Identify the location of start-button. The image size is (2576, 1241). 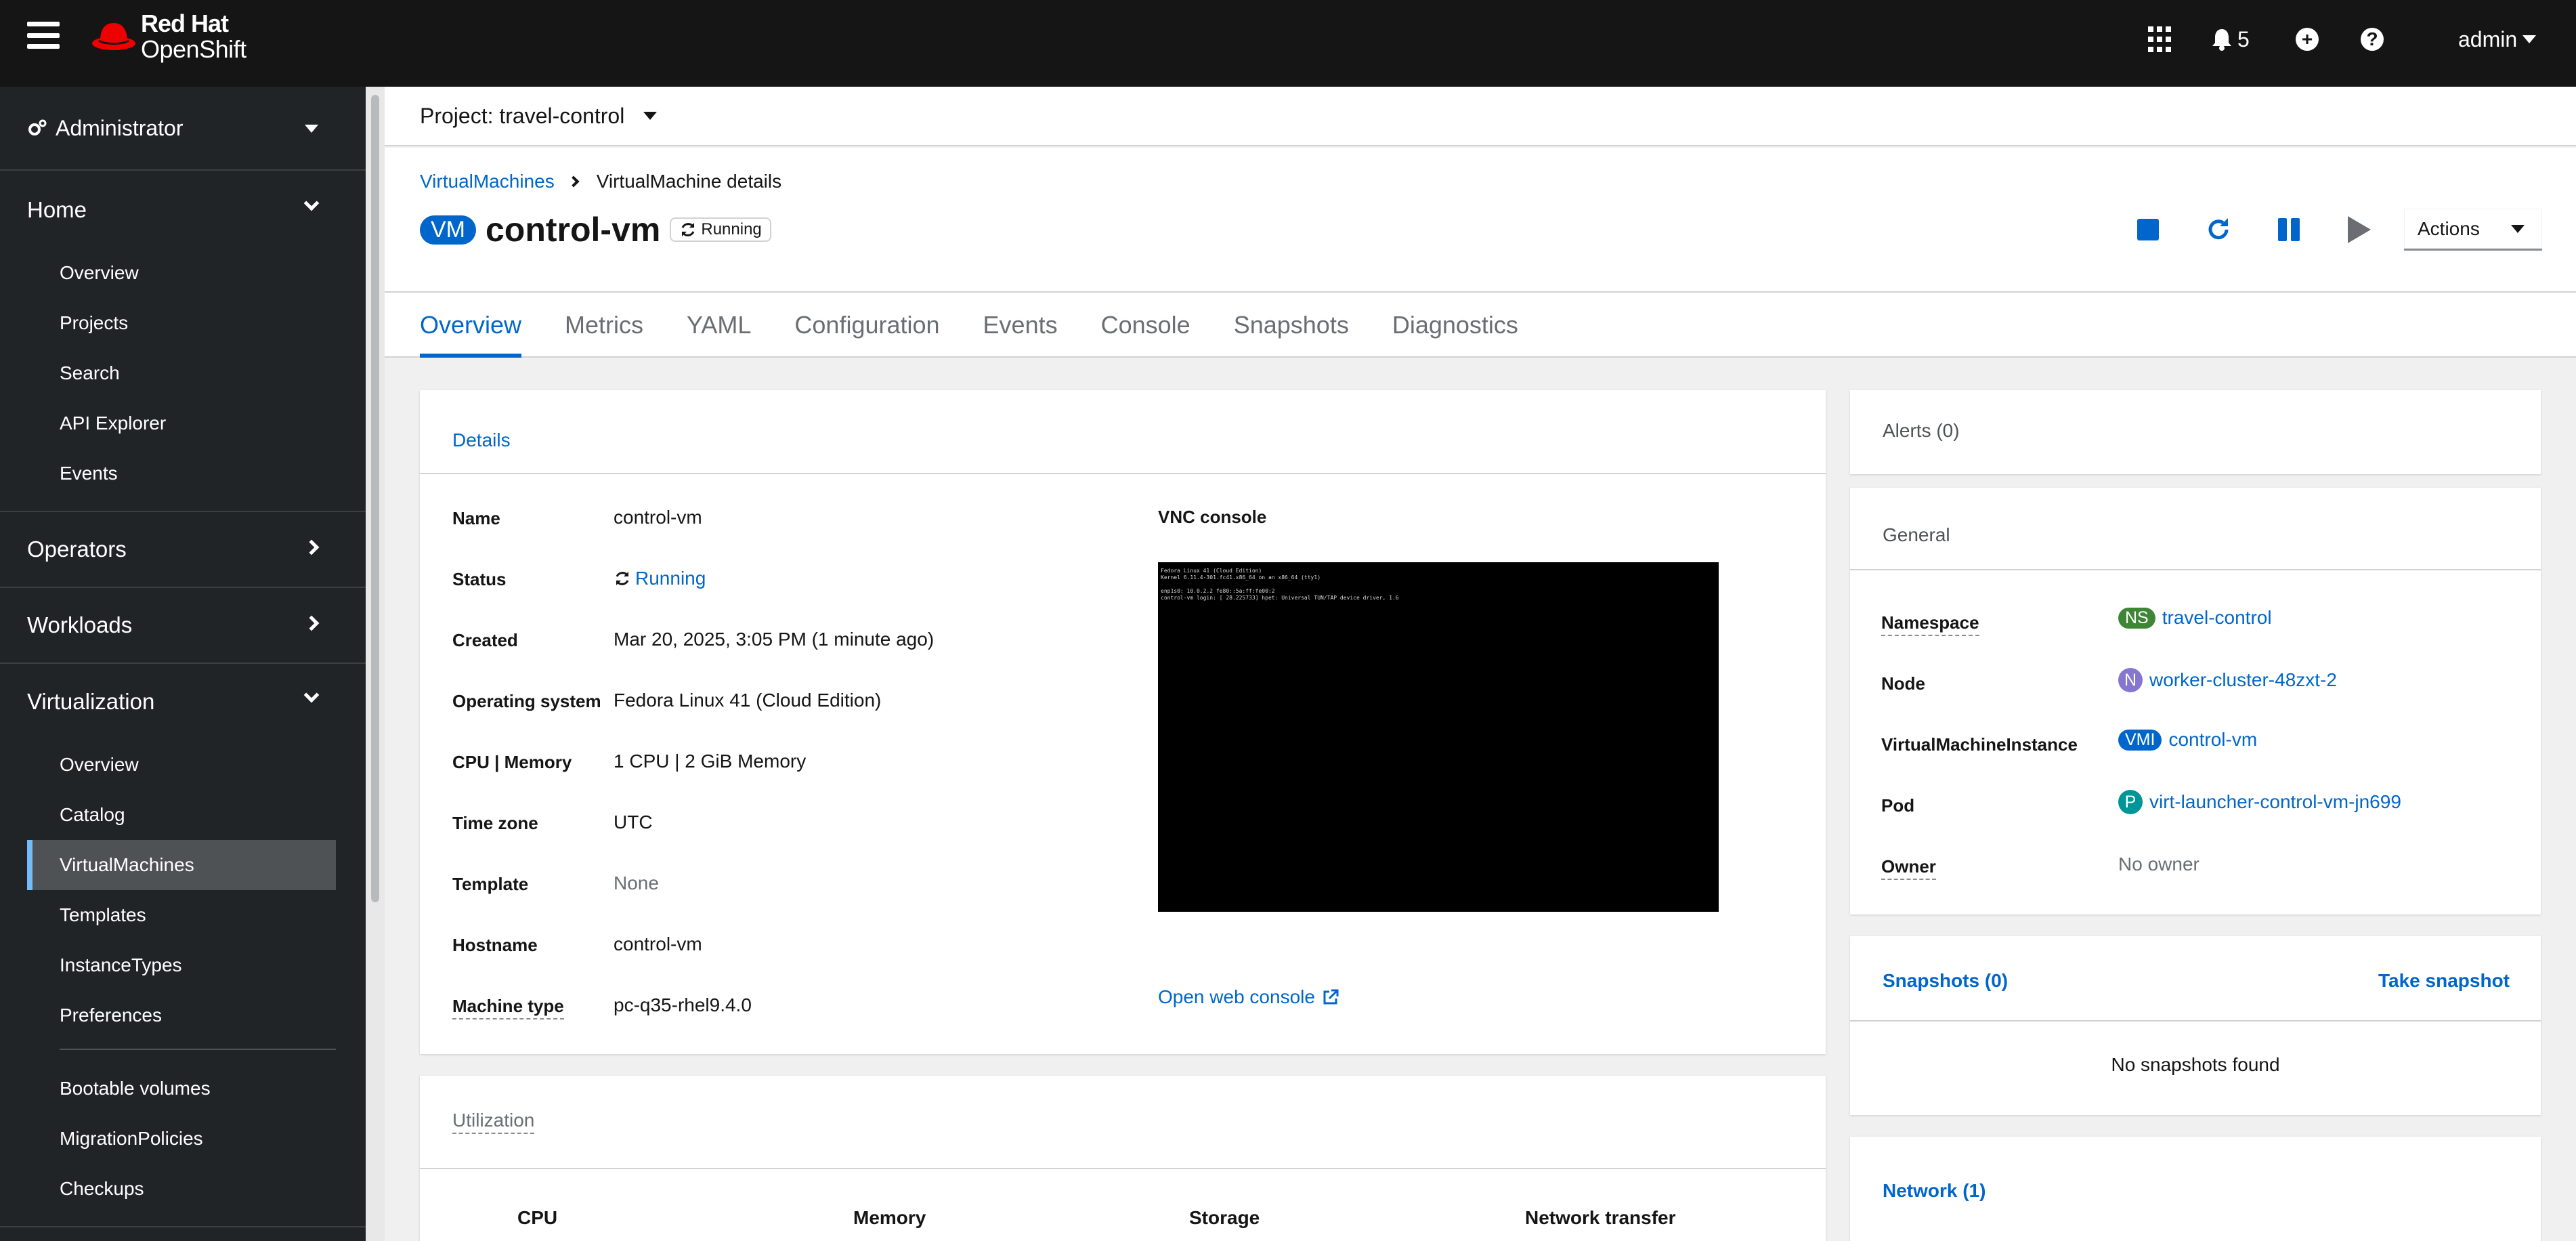
(2359, 229).